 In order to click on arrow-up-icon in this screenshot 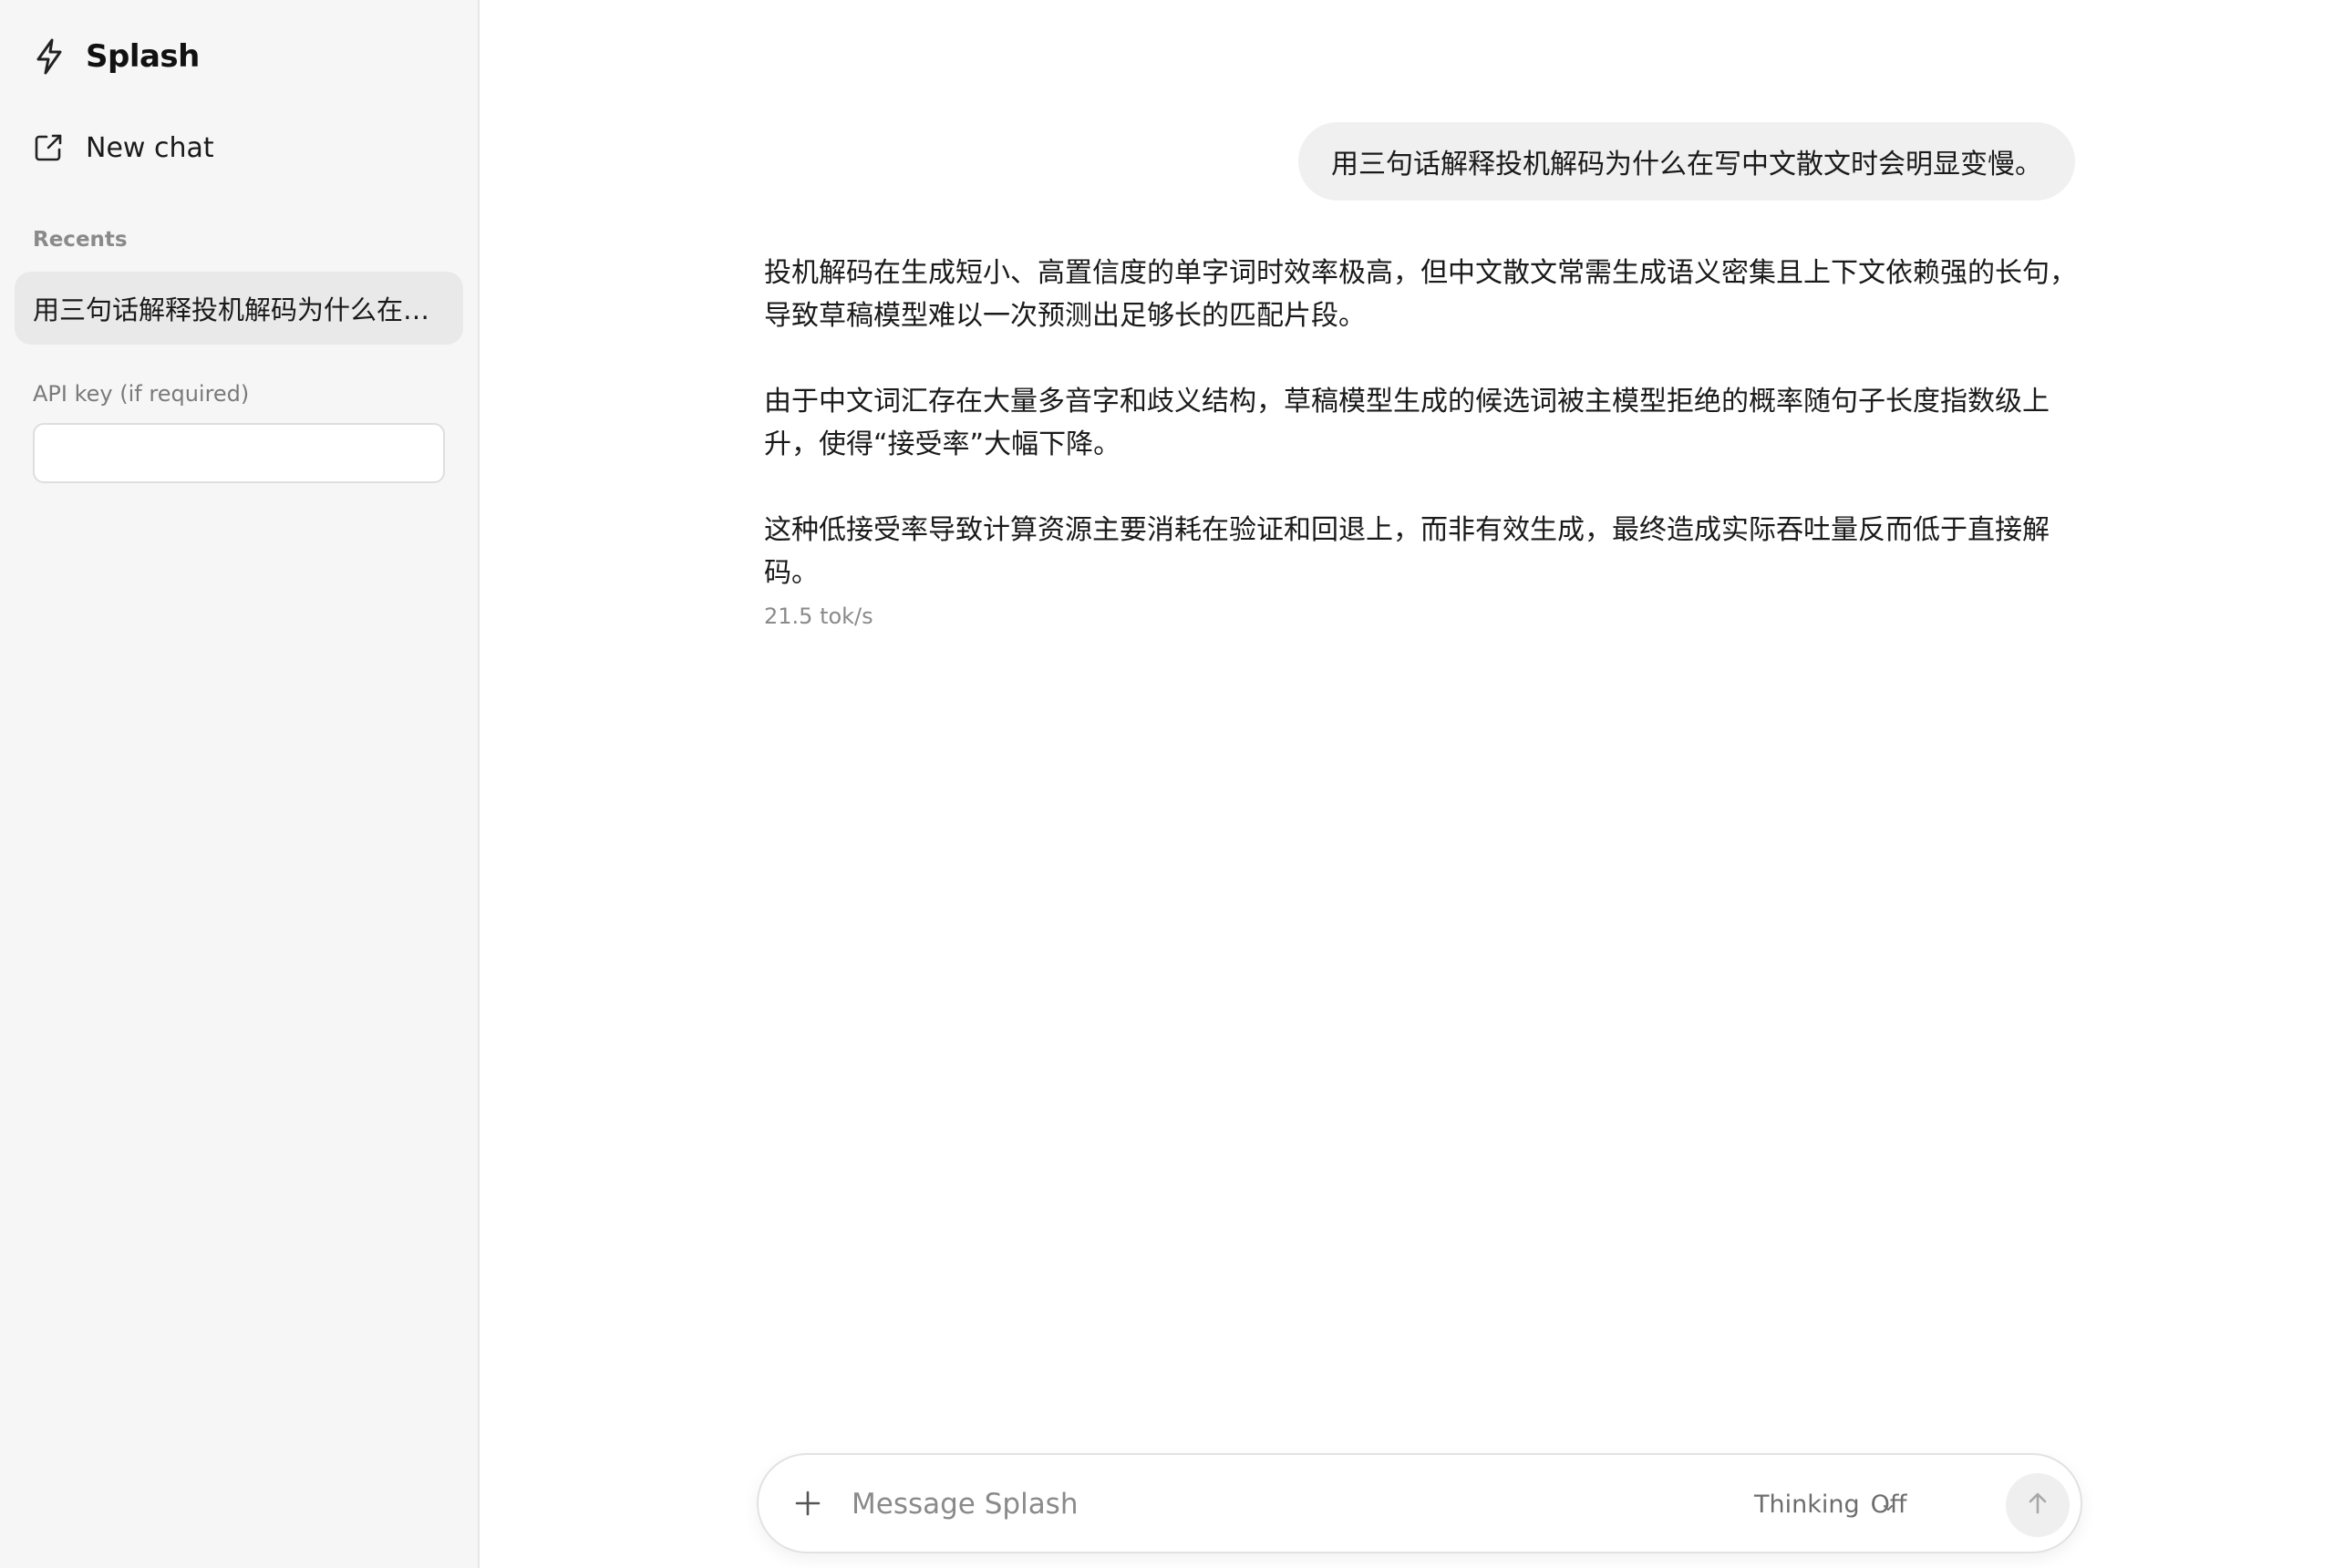, I will do `click(2038, 1505)`.